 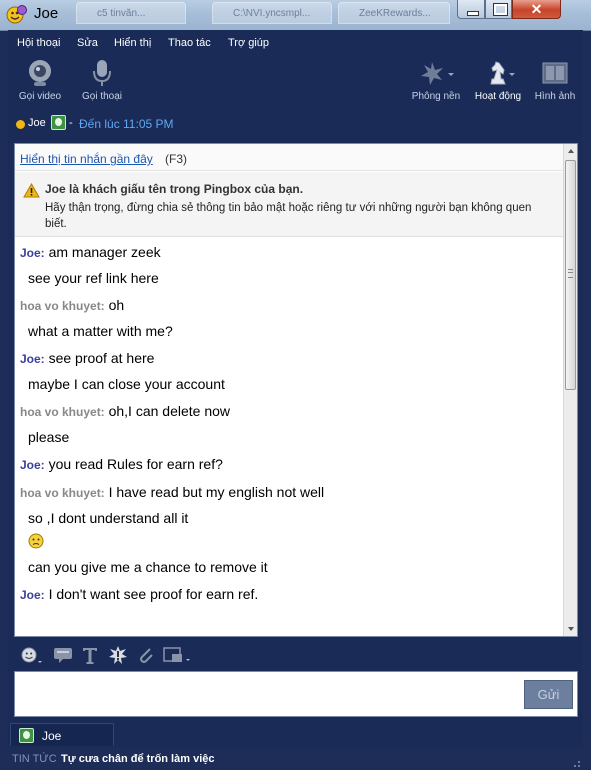 I want to click on buzz-icon, so click(x=118, y=655).